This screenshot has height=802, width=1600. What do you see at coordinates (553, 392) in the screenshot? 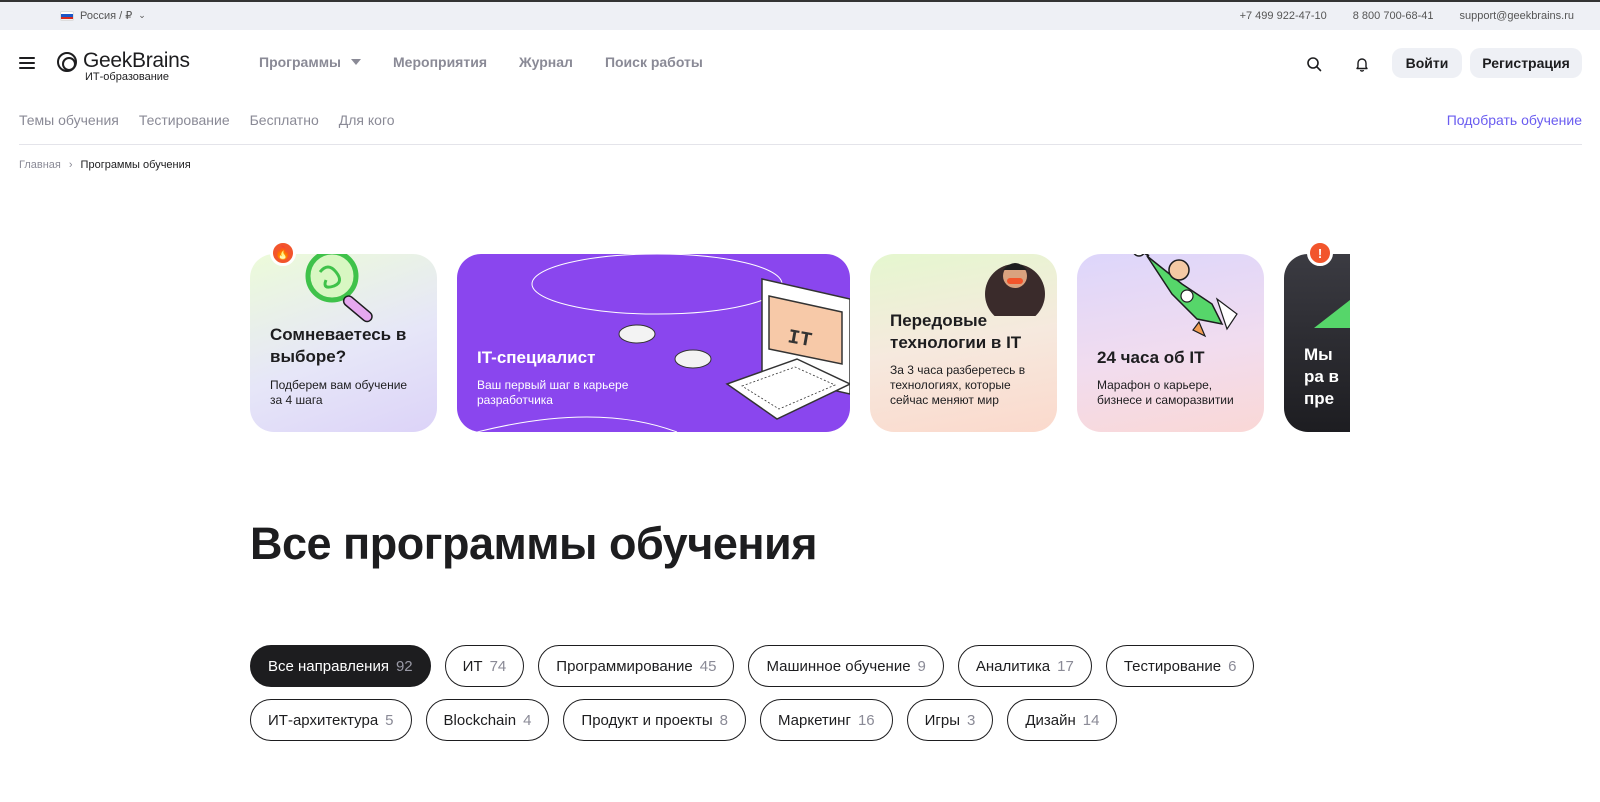
I see `card-text: Ваш первый шаг в карьере разработчика` at bounding box center [553, 392].